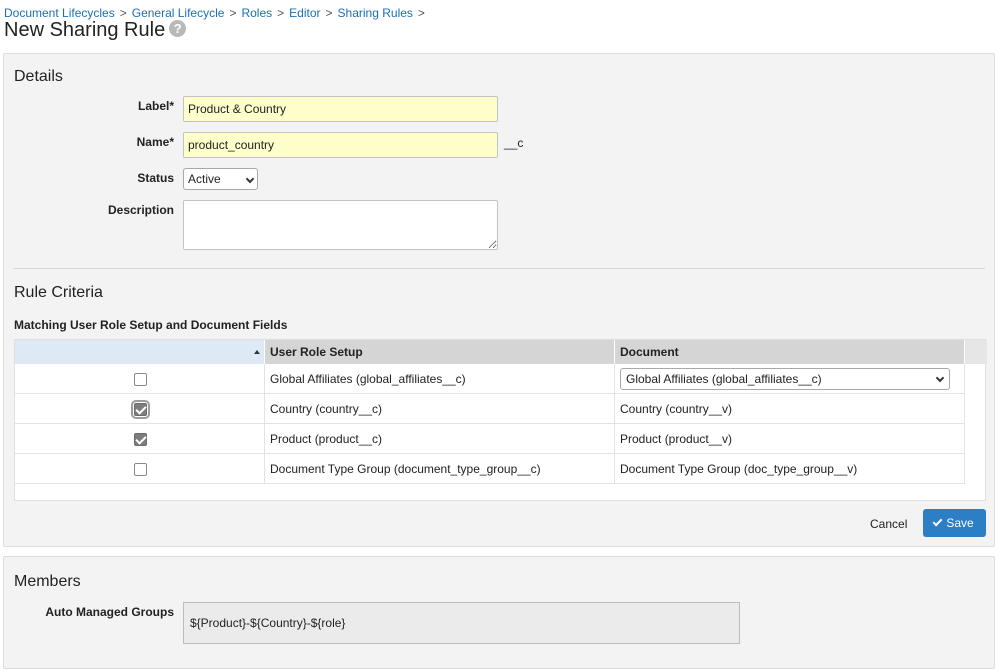 This screenshot has width=995, height=670. I want to click on name-suffix: __c, so click(514, 143).